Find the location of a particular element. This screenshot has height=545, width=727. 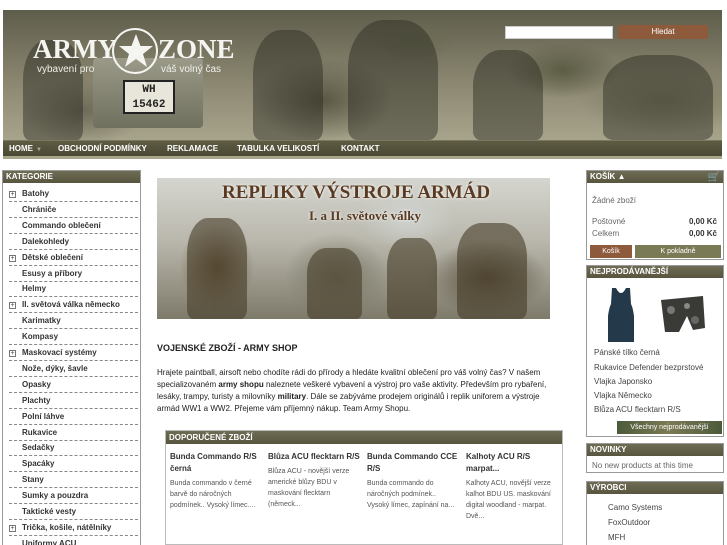

sidebar-title: KATEGORIE is located at coordinates (71, 177).